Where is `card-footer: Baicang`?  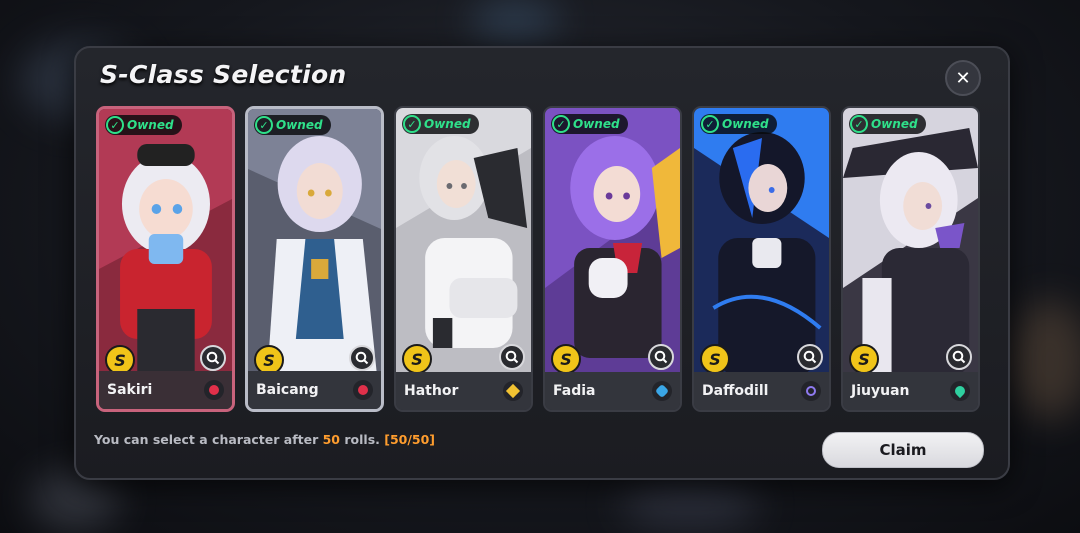 card-footer: Baicang is located at coordinates (314, 390).